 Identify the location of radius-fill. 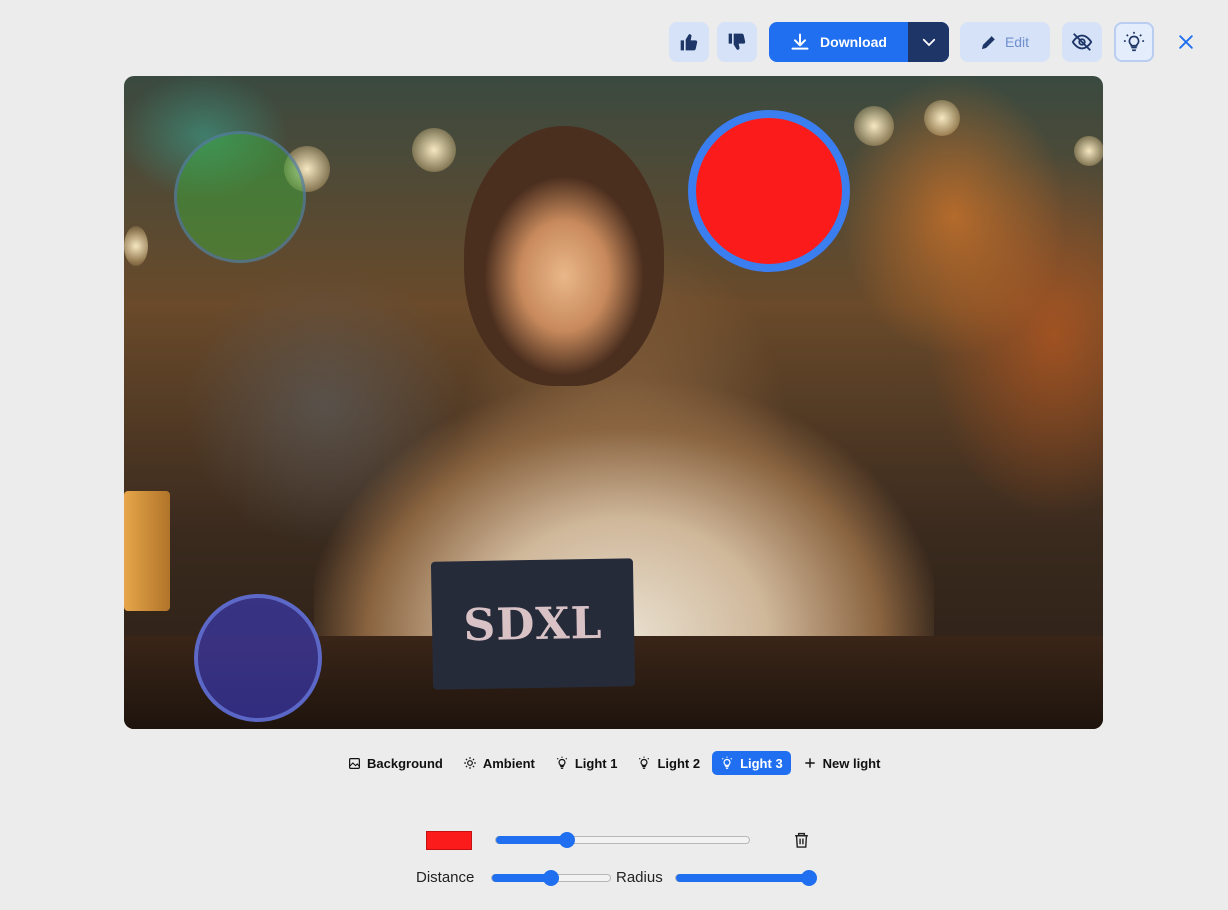
(742, 878).